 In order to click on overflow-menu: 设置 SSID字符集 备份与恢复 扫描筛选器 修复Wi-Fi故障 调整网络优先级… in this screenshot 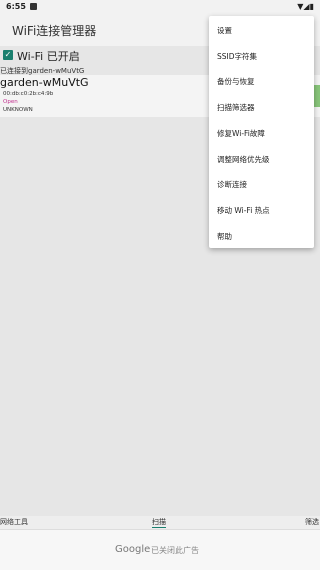, I will do `click(261, 132)`.